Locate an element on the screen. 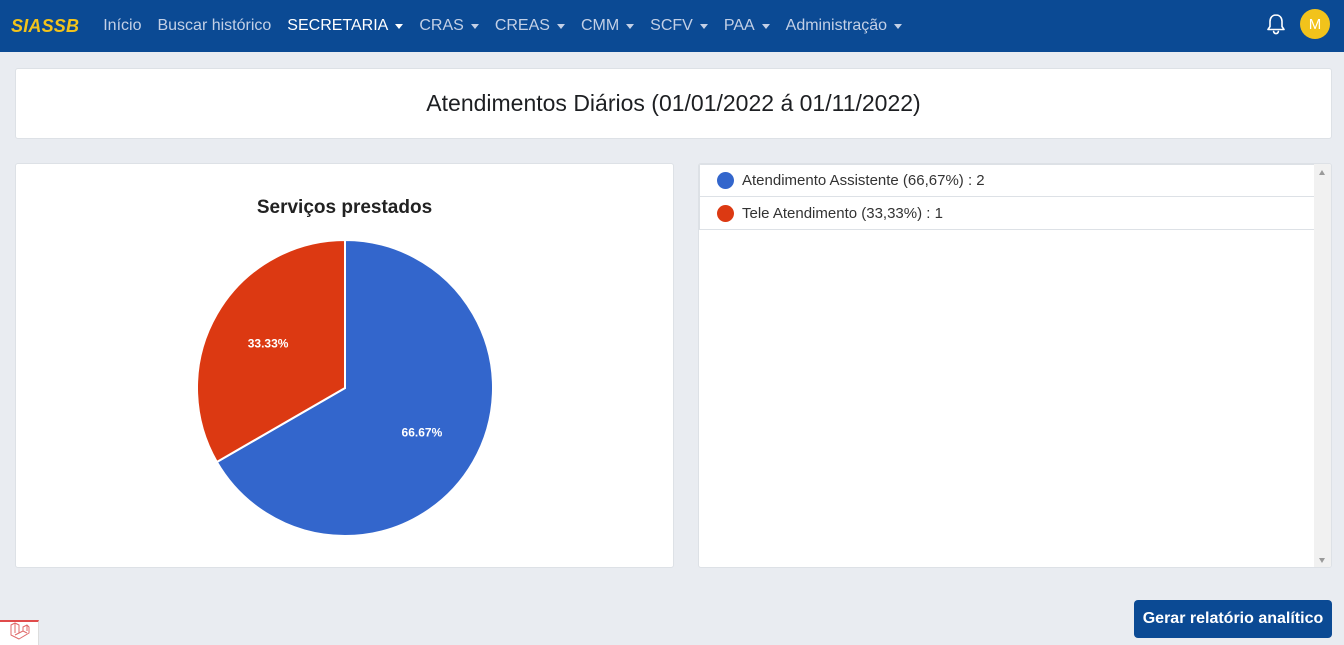 This screenshot has width=1344, height=645. nav-item-paa: PAA is located at coordinates (747, 26).